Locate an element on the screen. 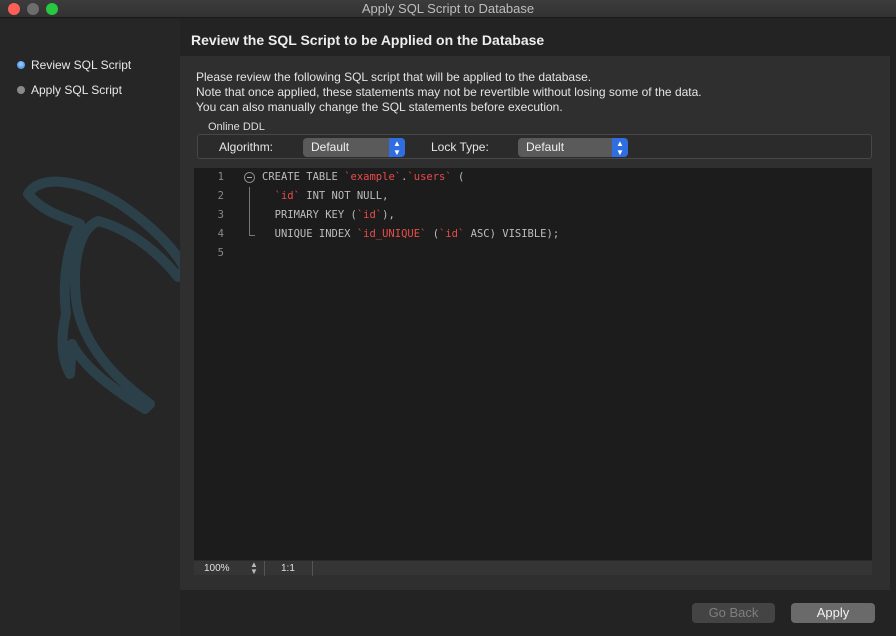 This screenshot has width=896, height=636. step-active-indicator-icon is located at coordinates (21, 65).